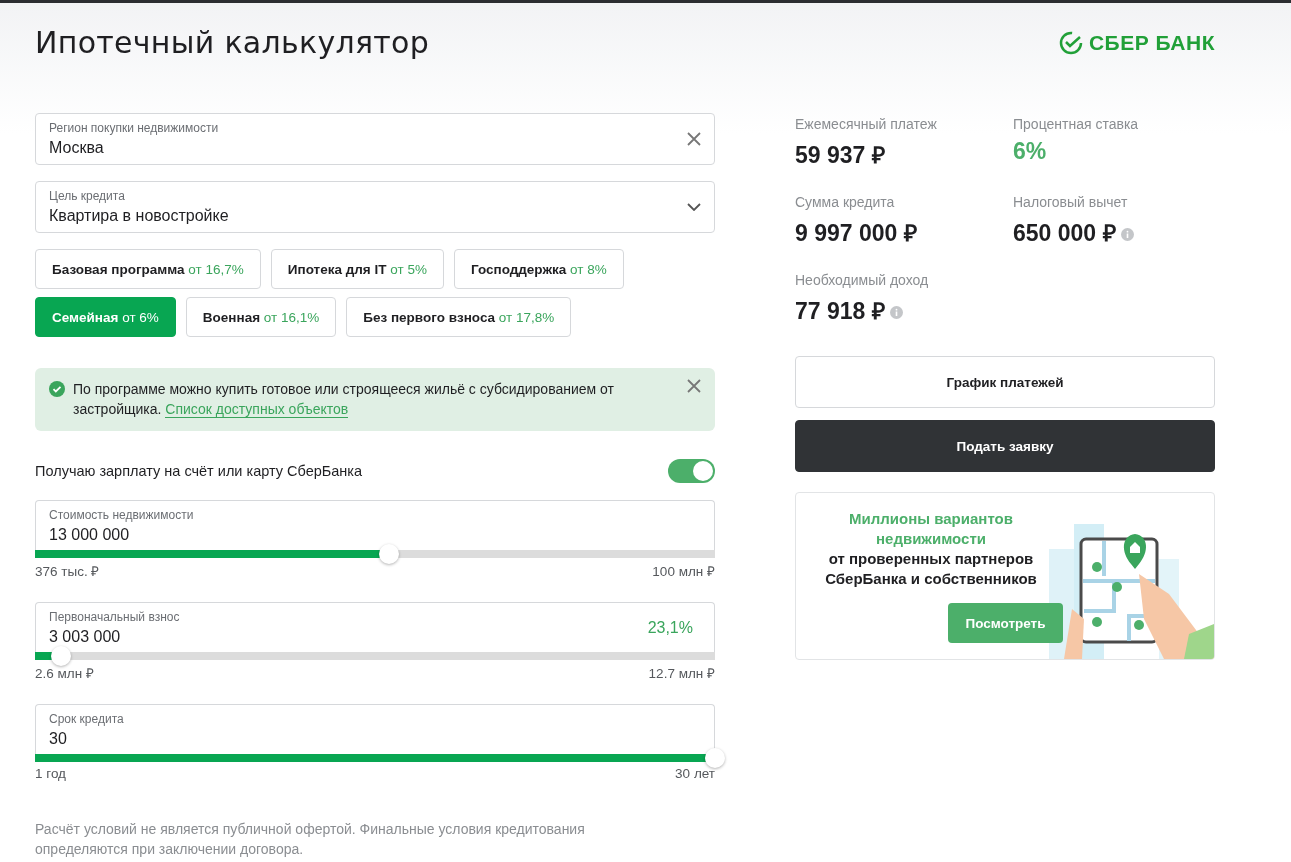  What do you see at coordinates (375, 726) in the screenshot?
I see `slider-field: Срок кредита 30` at bounding box center [375, 726].